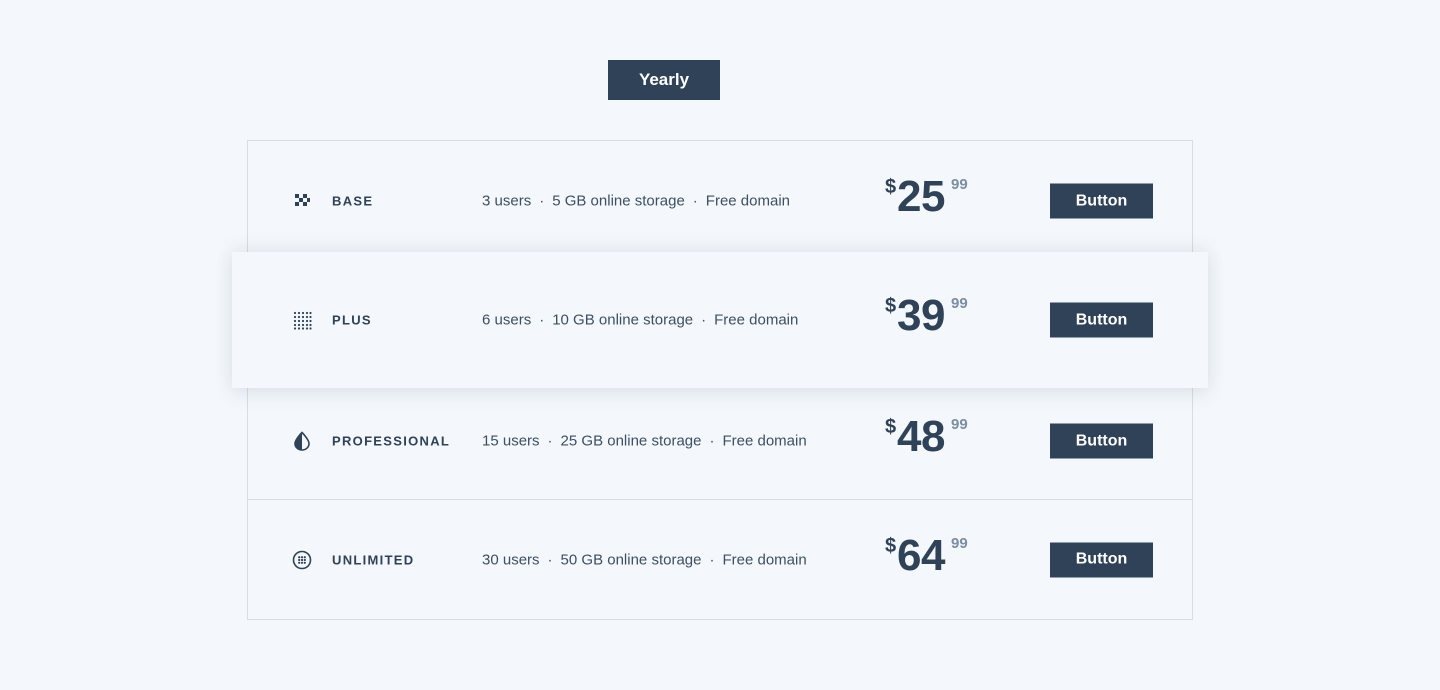 This screenshot has height=690, width=1440. I want to click on half-drop-icon, so click(302, 441).